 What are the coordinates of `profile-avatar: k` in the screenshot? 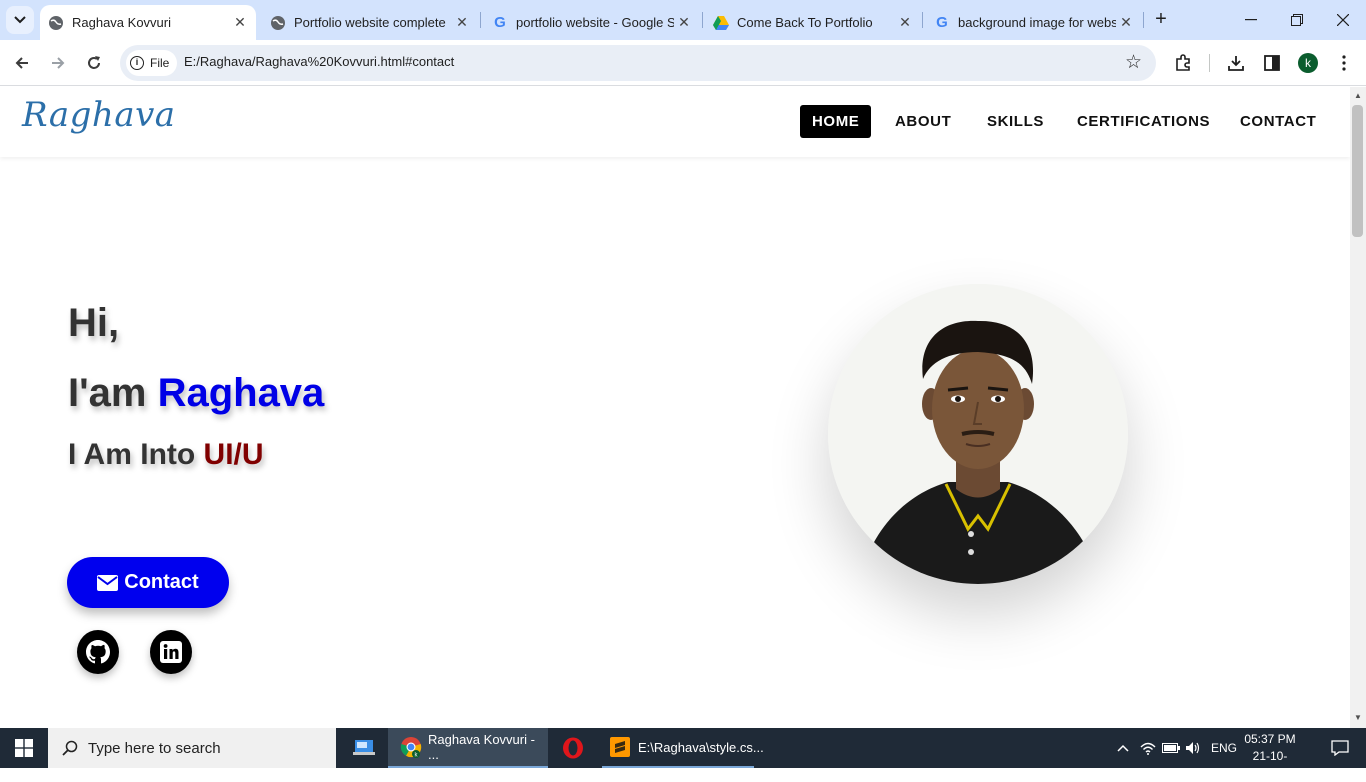 It's located at (1308, 63).